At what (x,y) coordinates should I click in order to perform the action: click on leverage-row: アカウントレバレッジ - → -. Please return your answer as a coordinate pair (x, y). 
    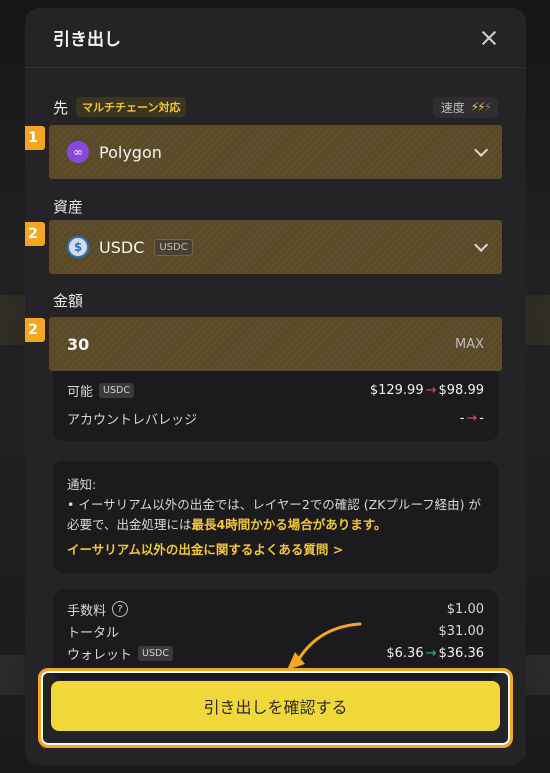
    Looking at the image, I should click on (275, 418).